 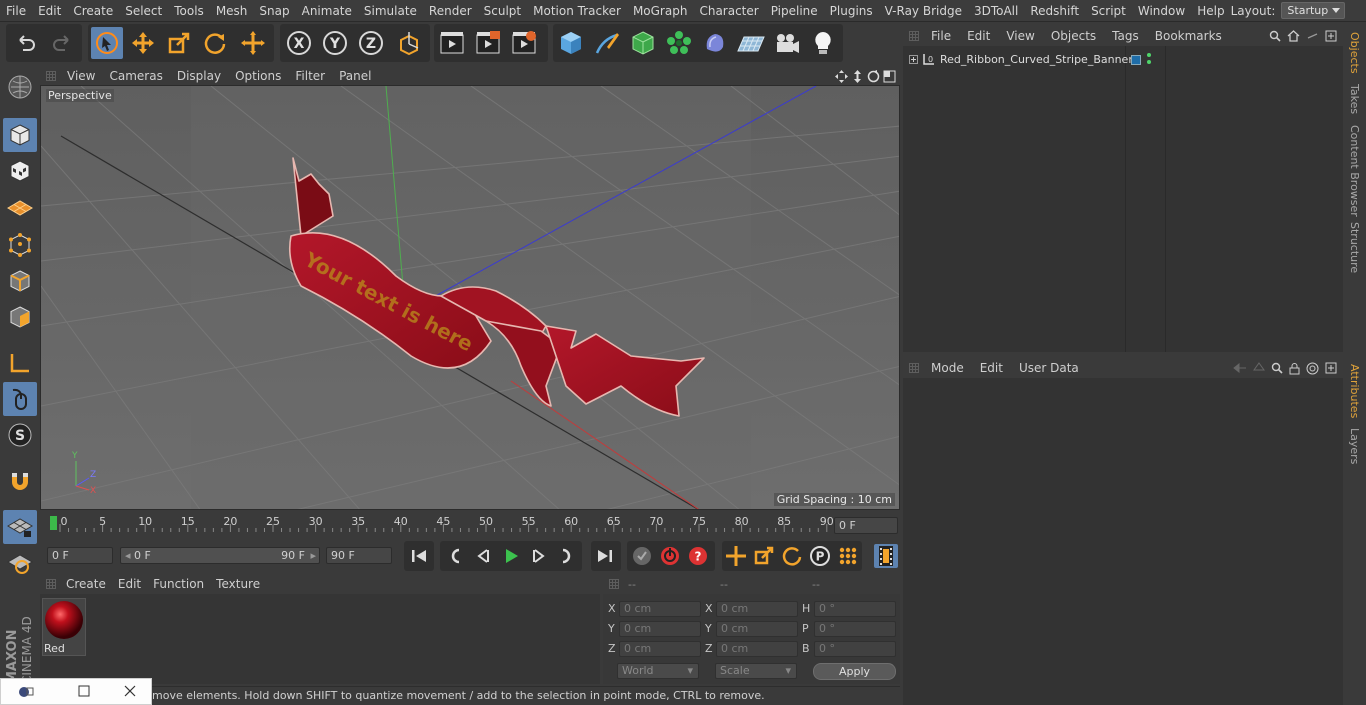 I want to click on viewport-menu-view: View, so click(x=81, y=76).